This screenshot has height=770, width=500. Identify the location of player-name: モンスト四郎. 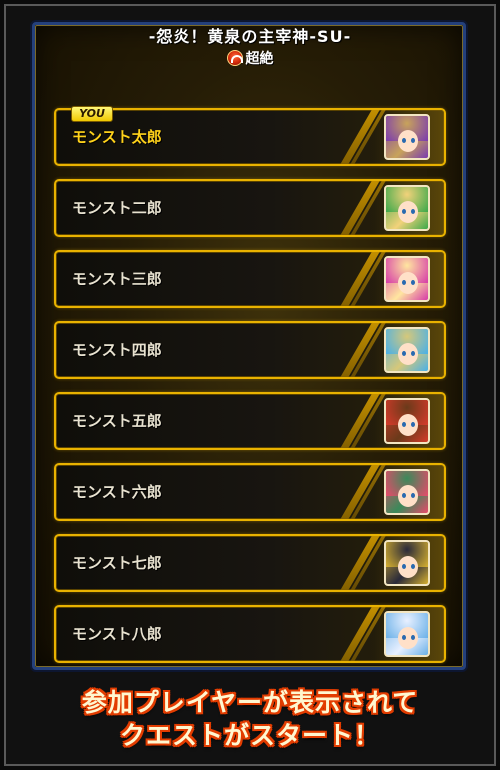
(117, 350).